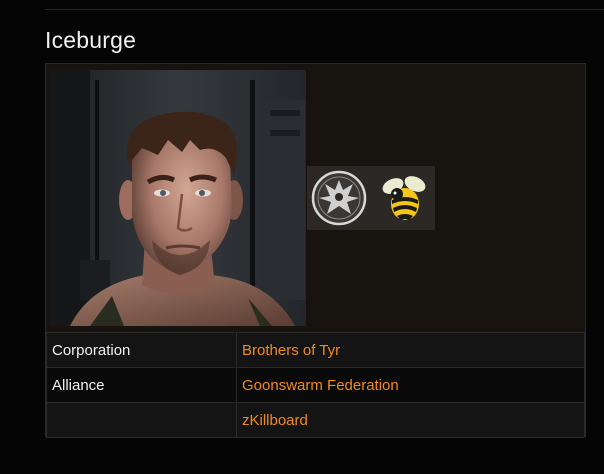  I want to click on table-row: zKillboard, so click(315, 420).